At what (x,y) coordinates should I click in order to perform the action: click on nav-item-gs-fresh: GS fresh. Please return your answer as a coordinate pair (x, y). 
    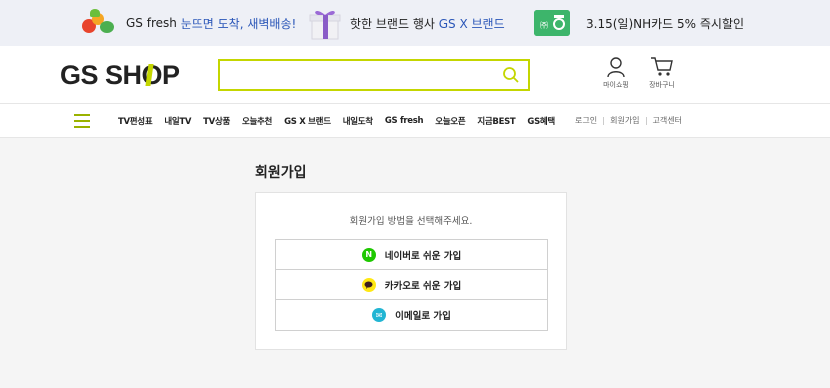
    Looking at the image, I should click on (404, 121).